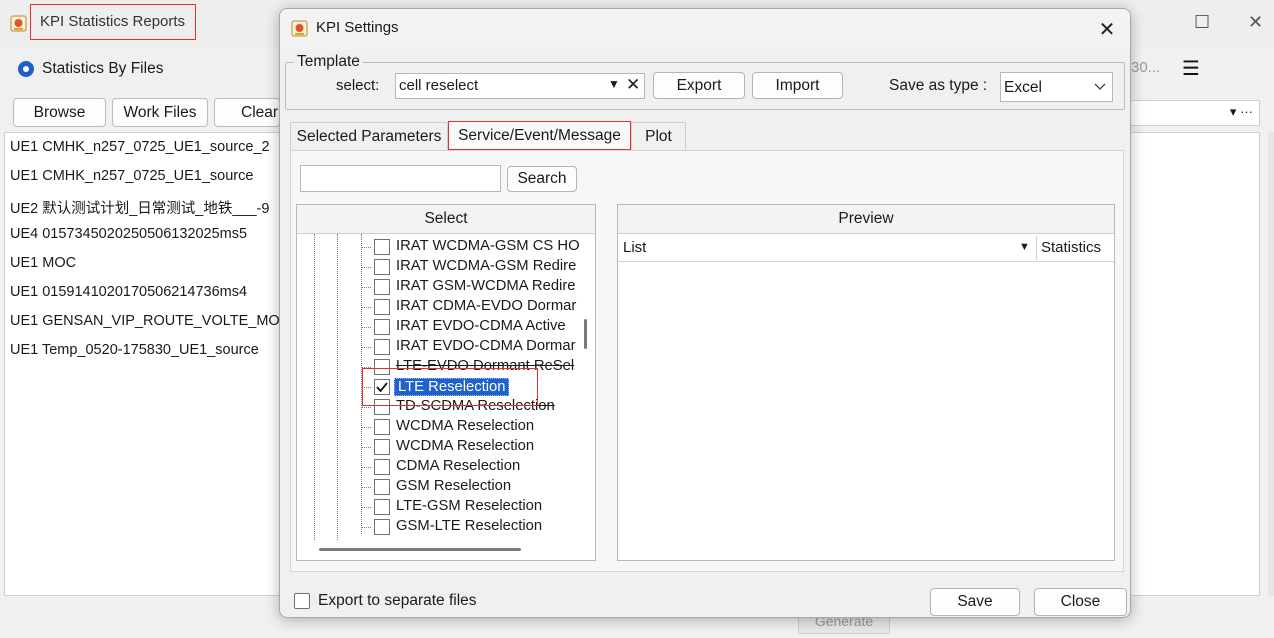 The width and height of the screenshot is (1274, 638). I want to click on list-item: UE1 GENSAN_VIP_ROUTE_VOLTE_MOC, so click(150, 321).